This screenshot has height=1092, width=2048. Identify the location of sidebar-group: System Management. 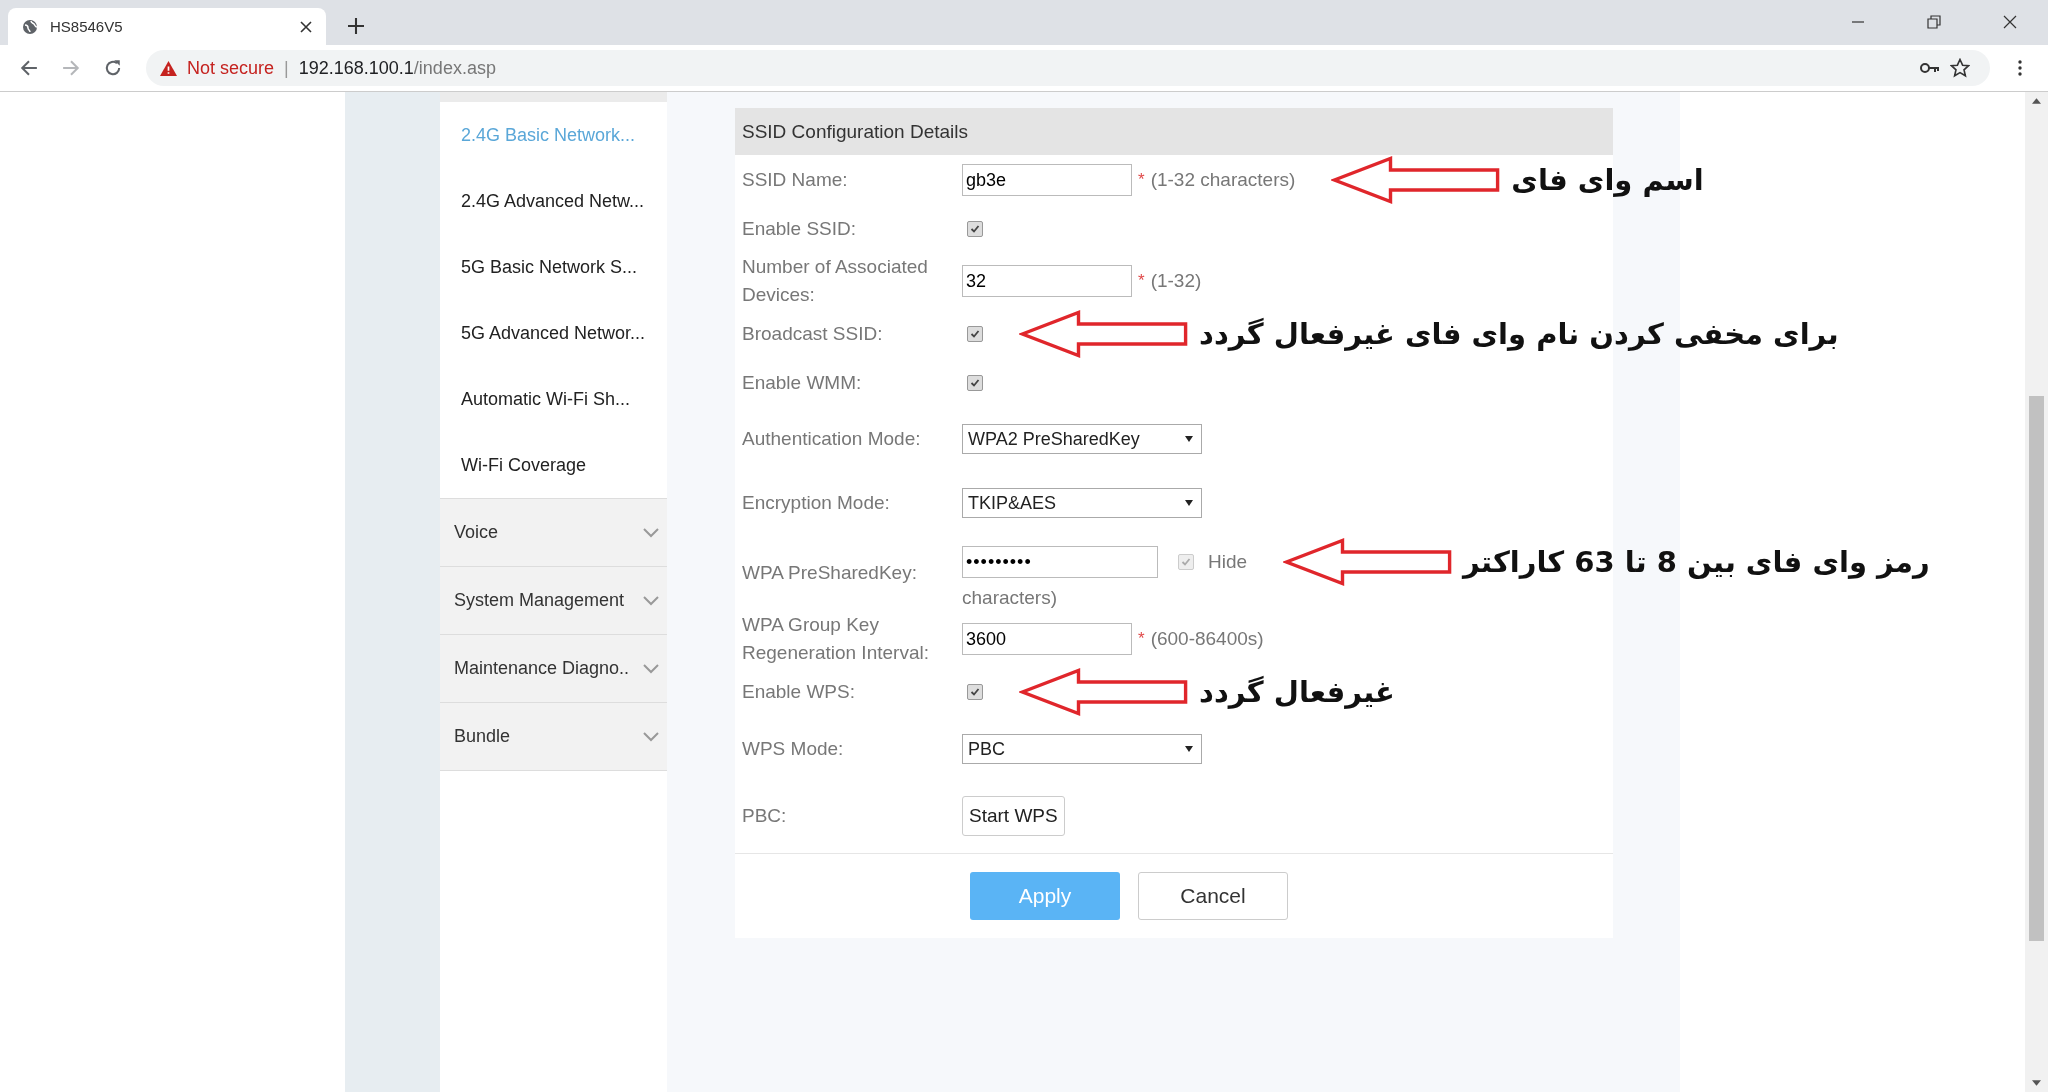
(553, 600).